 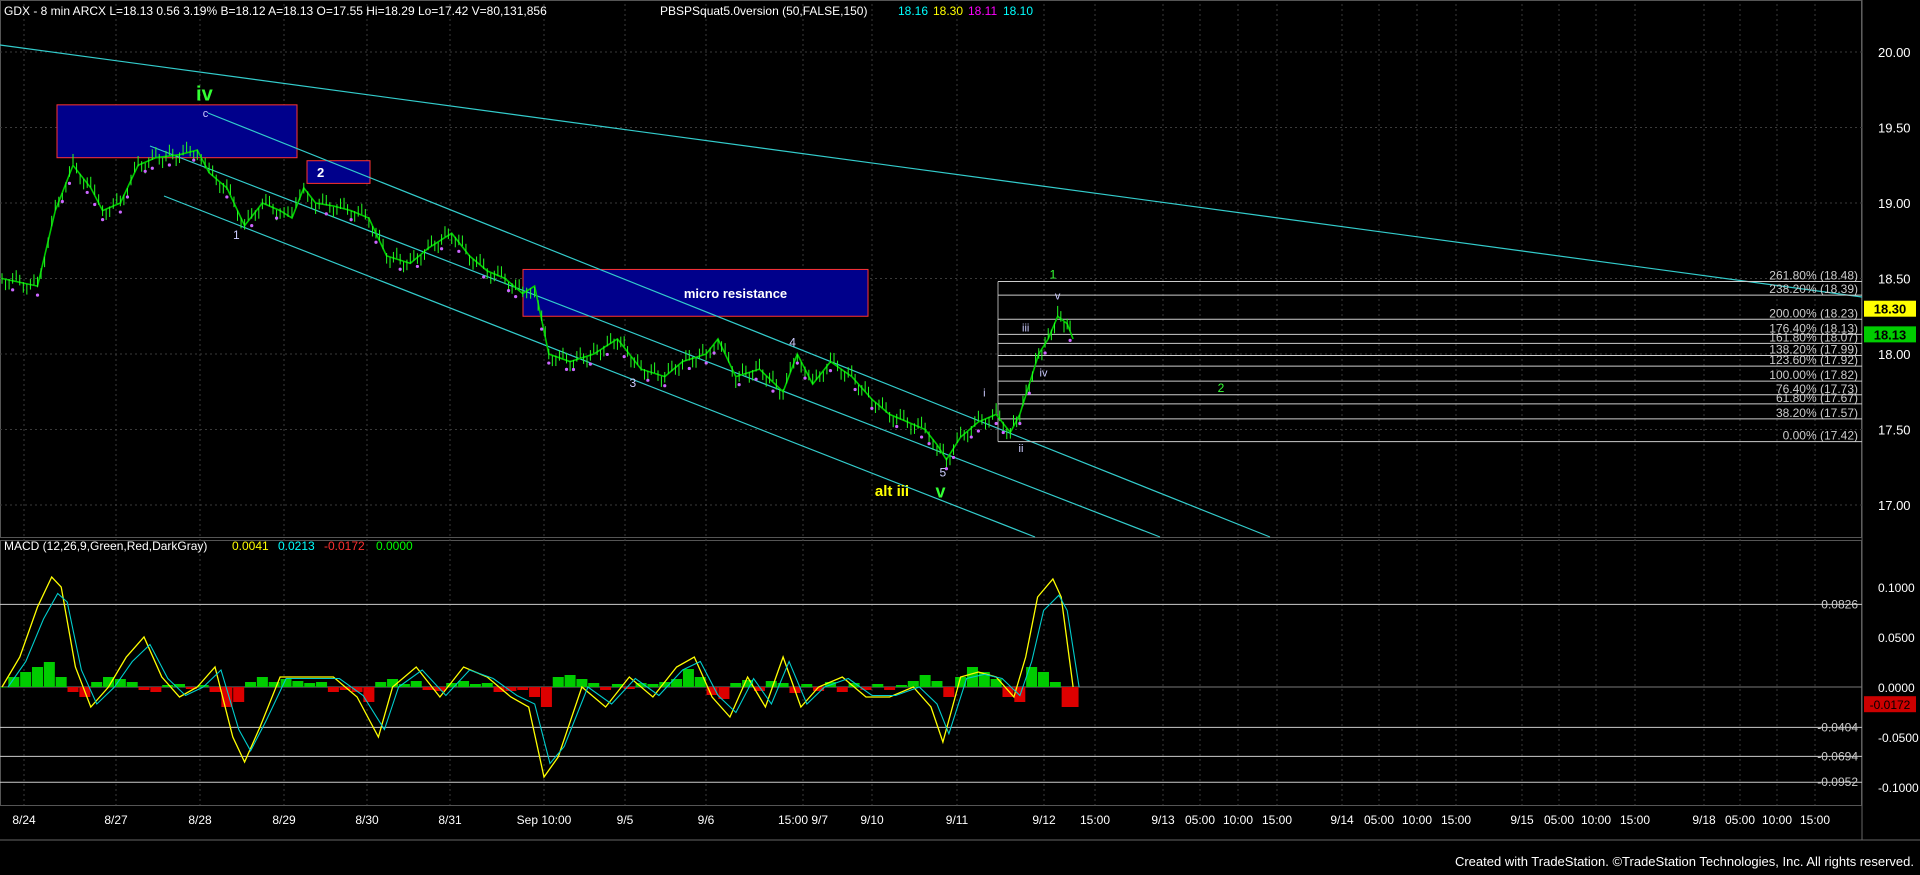 What do you see at coordinates (1820, 436) in the screenshot?
I see `fib-level-label: 0.00% (17.42)` at bounding box center [1820, 436].